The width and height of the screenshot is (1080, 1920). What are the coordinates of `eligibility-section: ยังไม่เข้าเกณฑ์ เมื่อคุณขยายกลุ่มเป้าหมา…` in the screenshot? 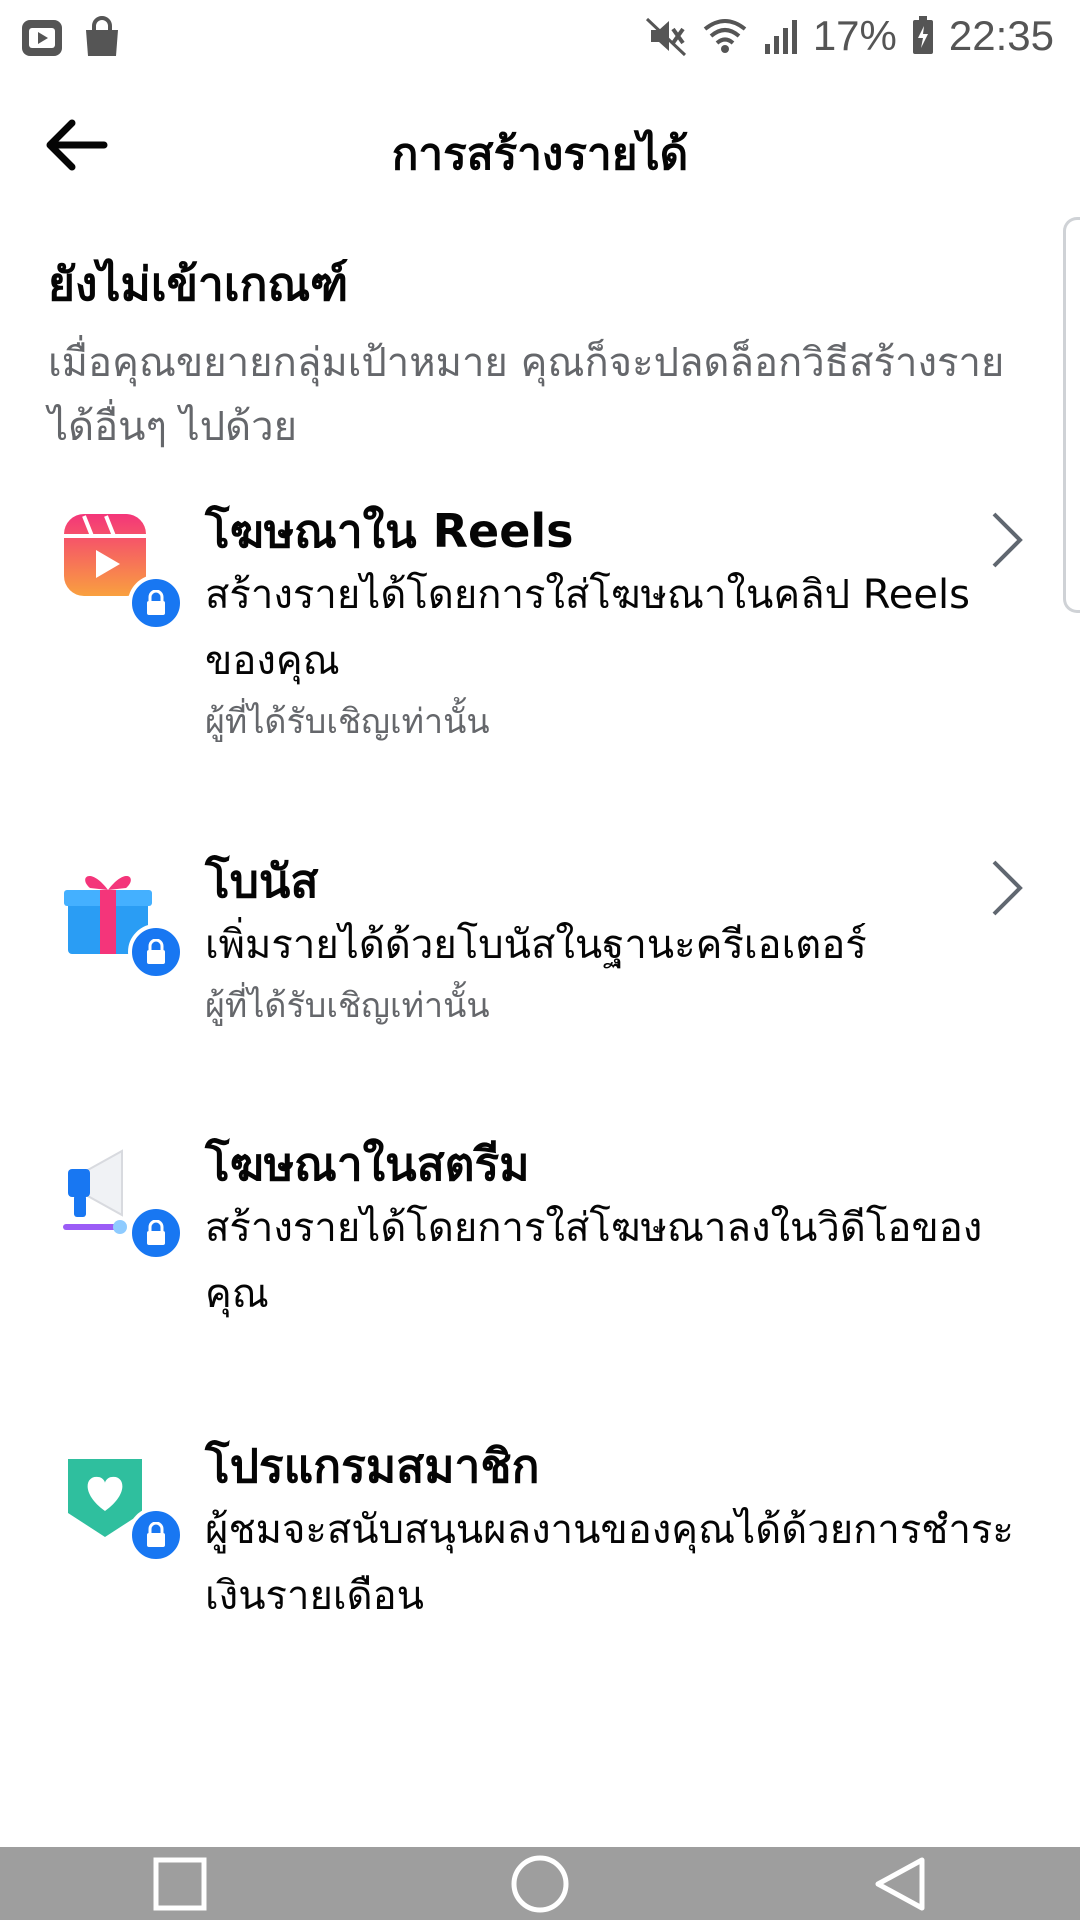 It's located at (543, 353).